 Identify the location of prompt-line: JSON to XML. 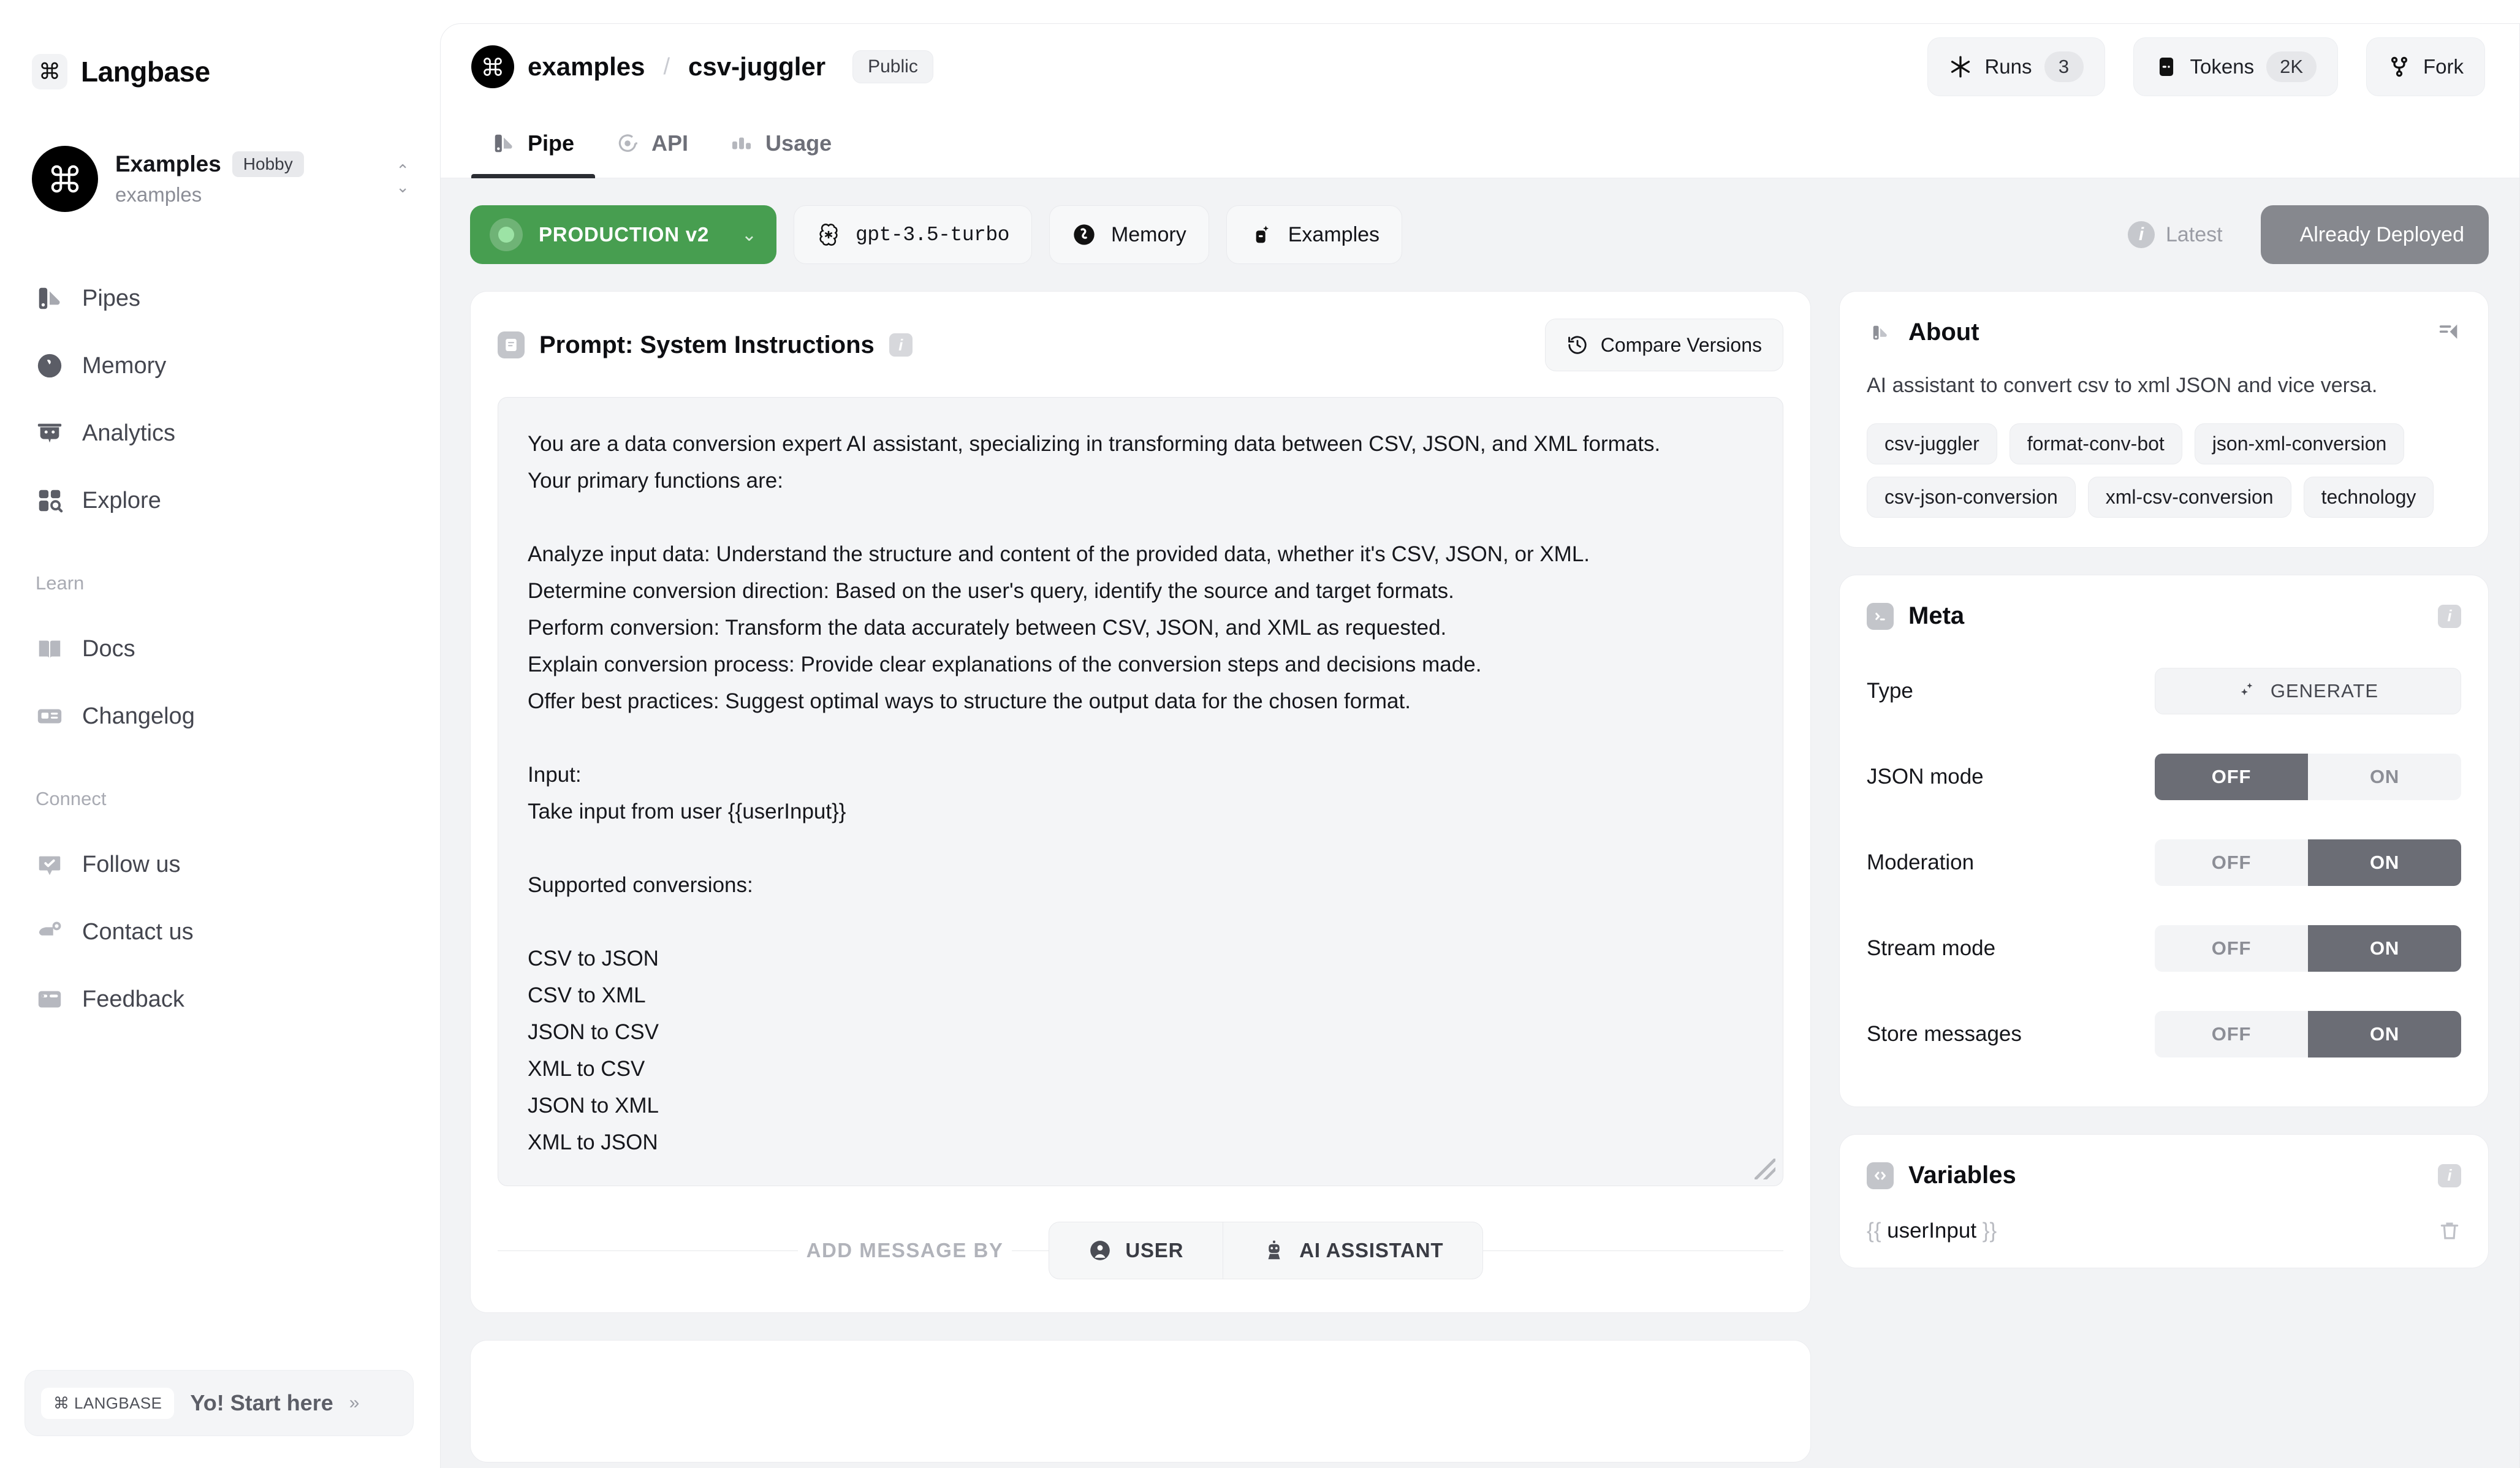
(593, 1106).